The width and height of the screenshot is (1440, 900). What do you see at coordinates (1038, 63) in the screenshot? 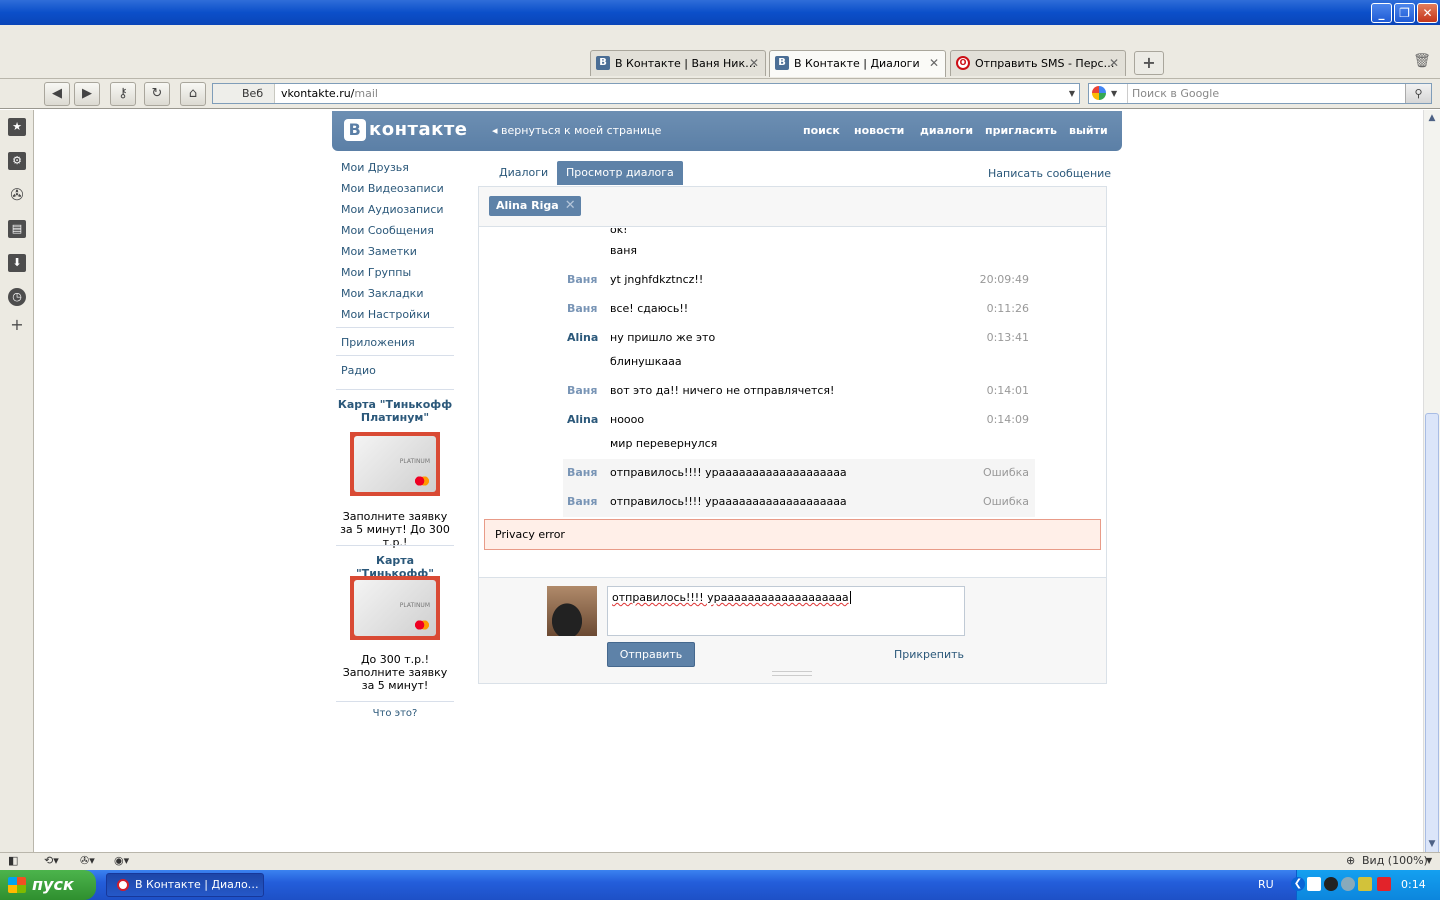
I see `tab-send-sms: O Отправить SMS - Перс… ✕` at bounding box center [1038, 63].